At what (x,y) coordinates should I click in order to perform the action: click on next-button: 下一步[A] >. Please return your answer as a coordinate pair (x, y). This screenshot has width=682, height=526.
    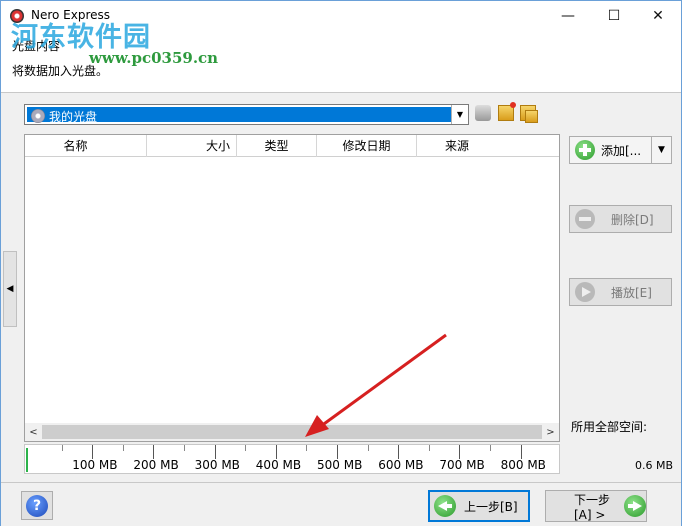
    Looking at the image, I should click on (596, 506).